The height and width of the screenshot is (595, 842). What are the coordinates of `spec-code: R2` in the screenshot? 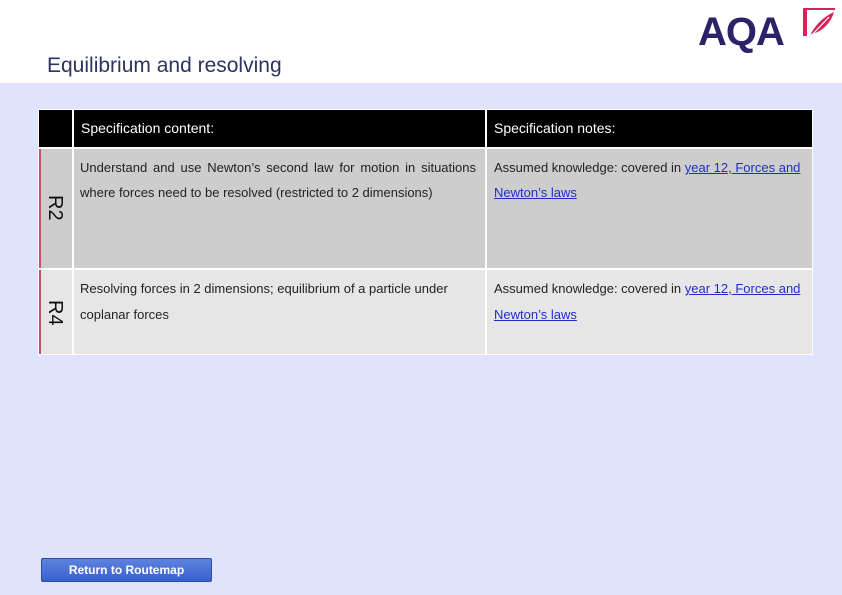 It's located at (55, 208).